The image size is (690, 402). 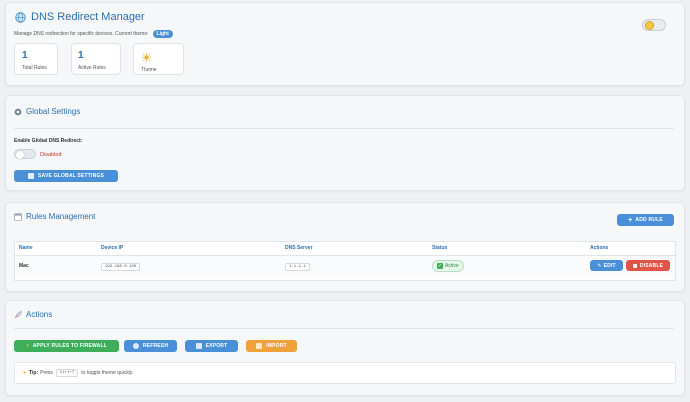 What do you see at coordinates (649, 25) in the screenshot?
I see `theme-toggle-knob` at bounding box center [649, 25].